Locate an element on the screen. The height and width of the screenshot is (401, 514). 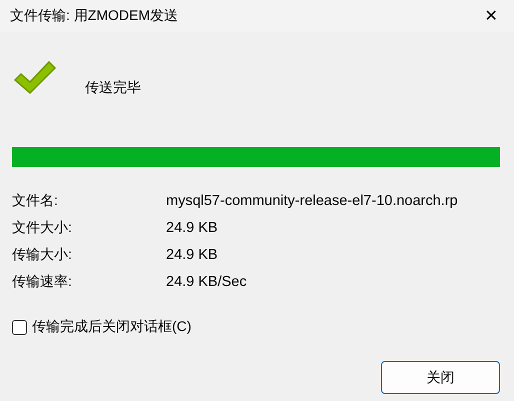
detail-label: 传输大小: is located at coordinates (42, 255).